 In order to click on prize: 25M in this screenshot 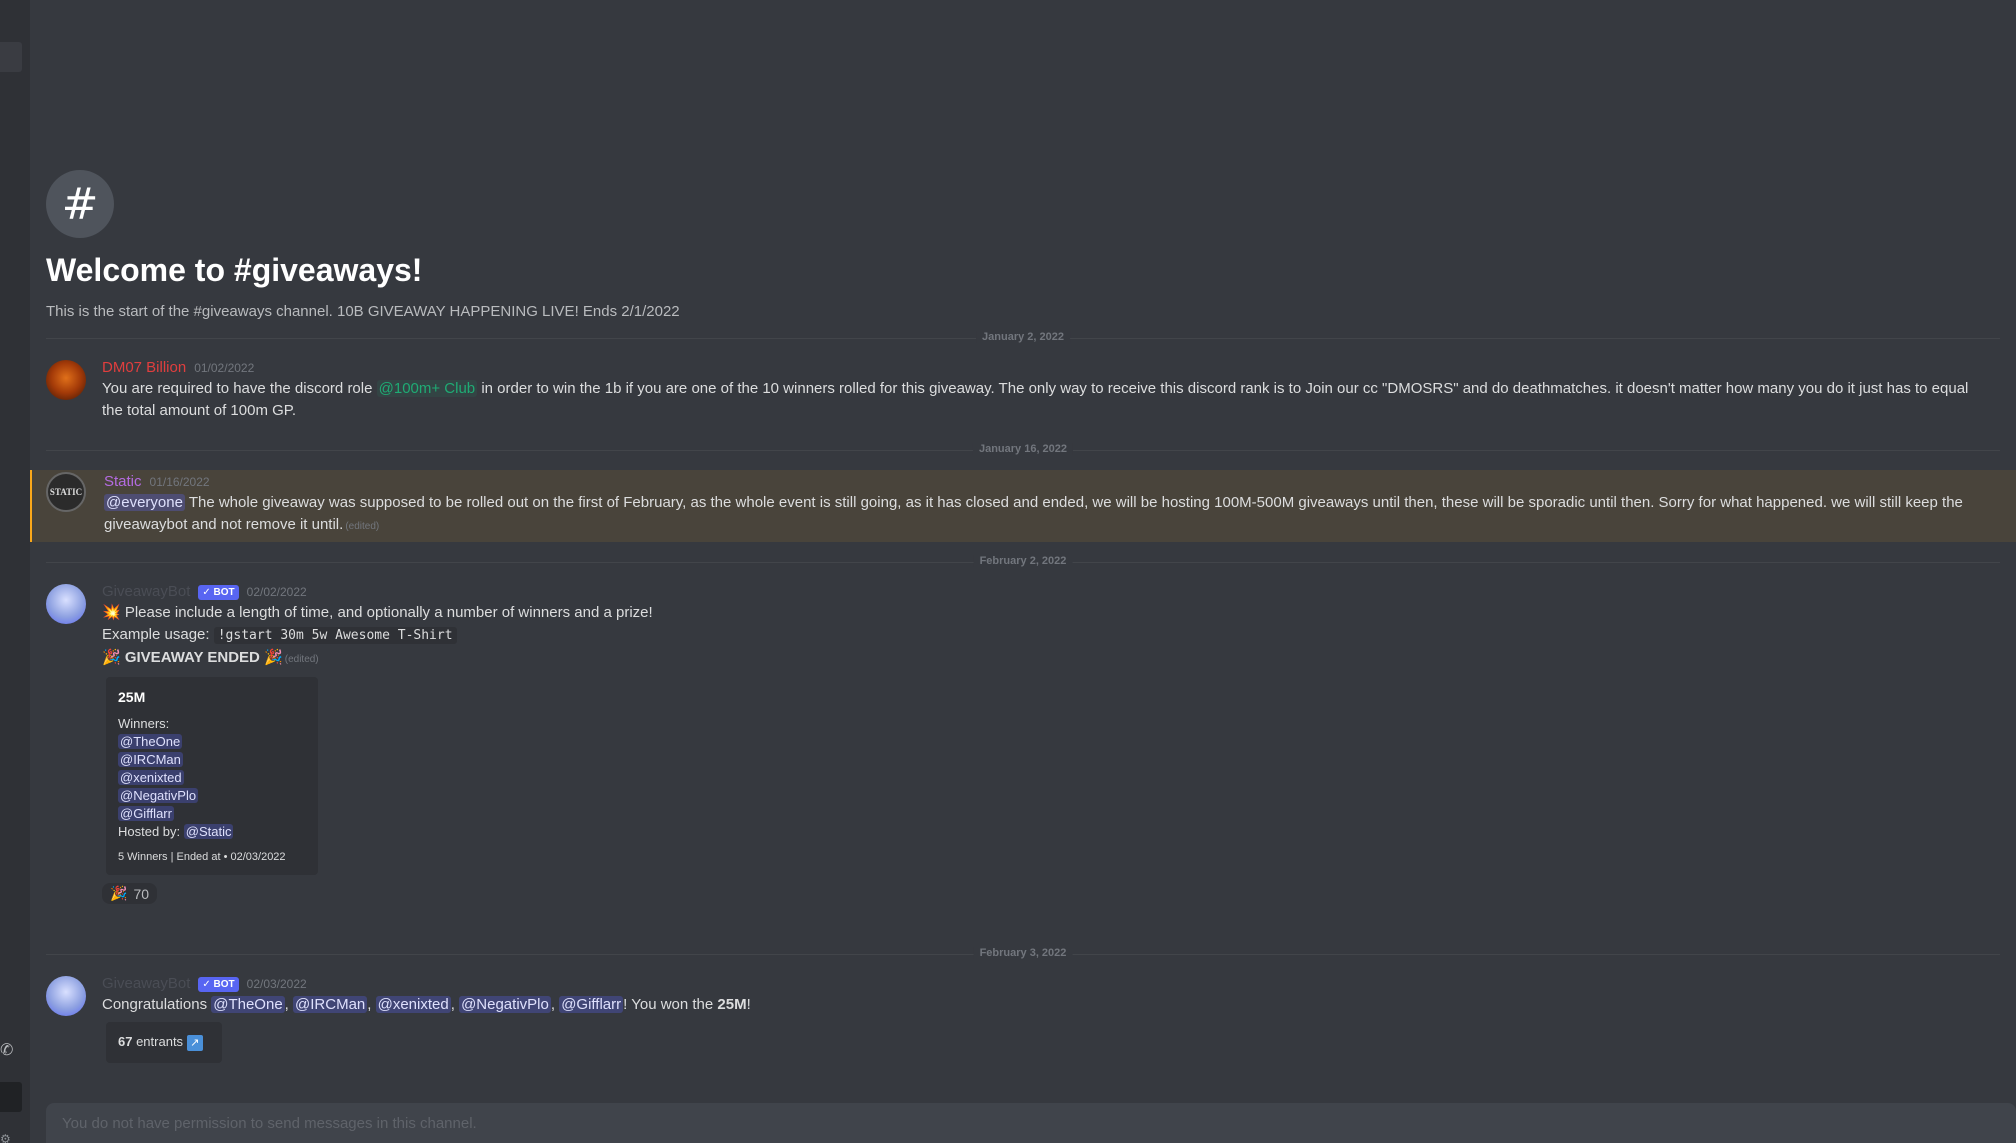, I will do `click(732, 1004)`.